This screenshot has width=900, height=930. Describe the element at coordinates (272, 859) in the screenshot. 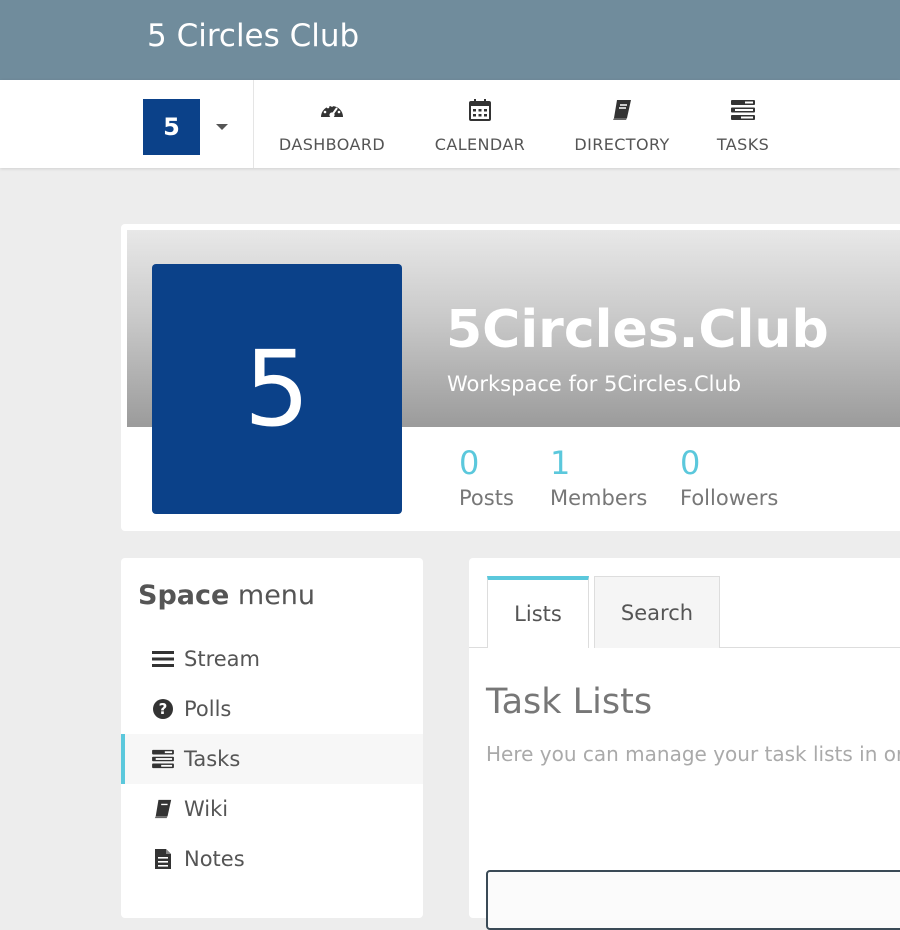

I see `menu-item-notes: Notes` at that location.